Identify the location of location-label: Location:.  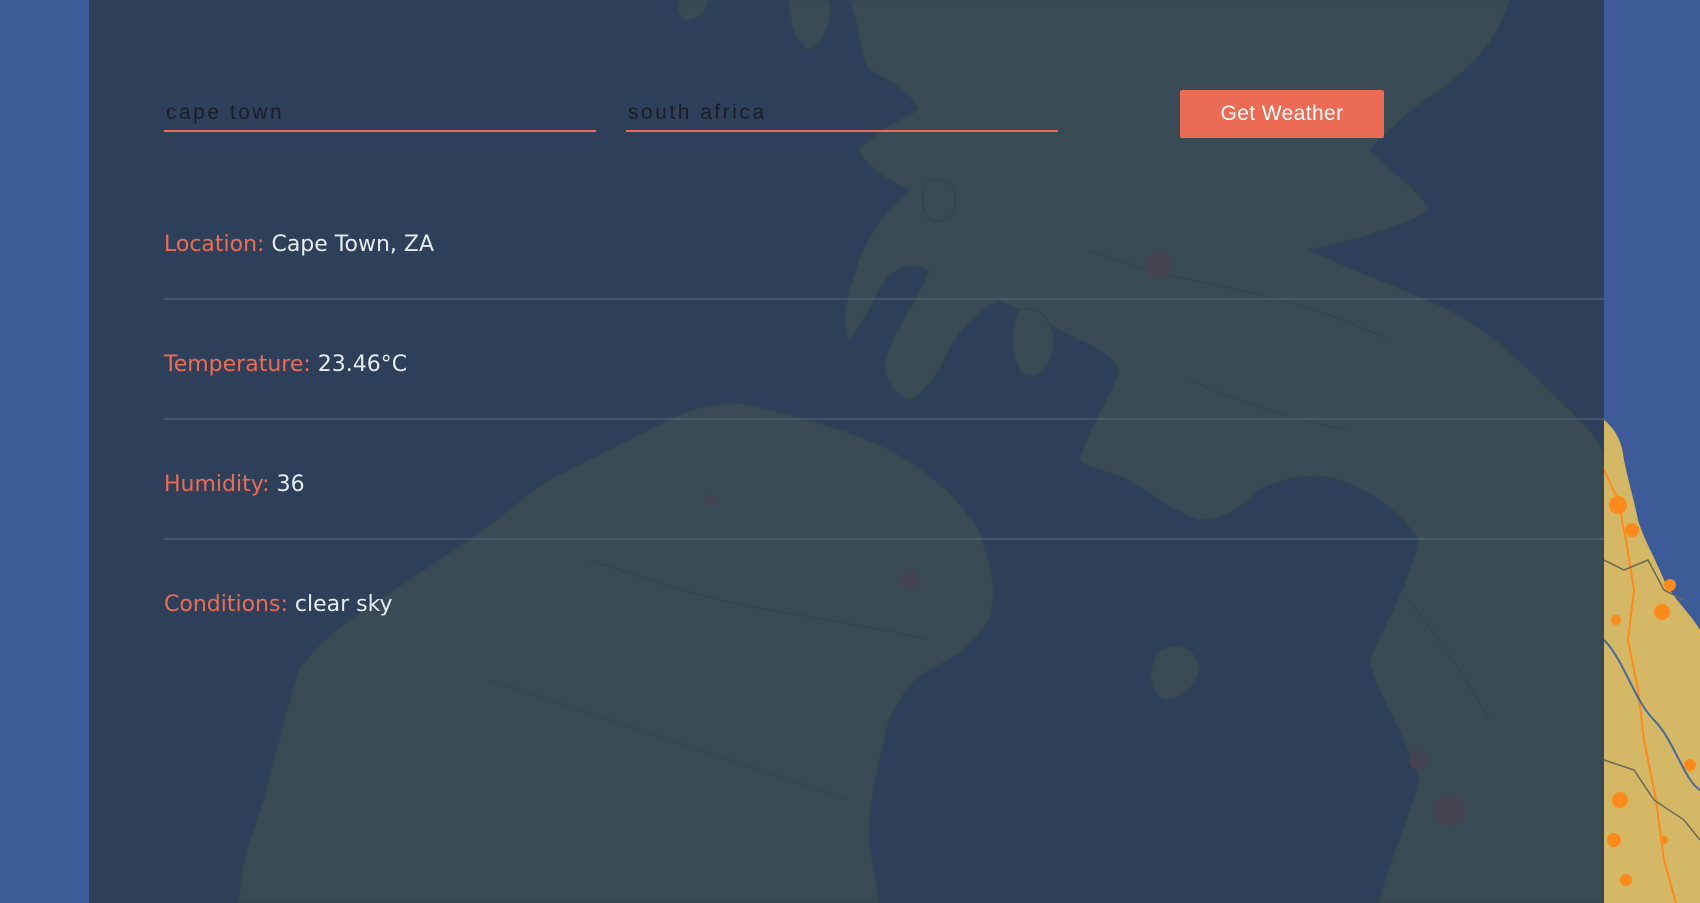
(214, 244).